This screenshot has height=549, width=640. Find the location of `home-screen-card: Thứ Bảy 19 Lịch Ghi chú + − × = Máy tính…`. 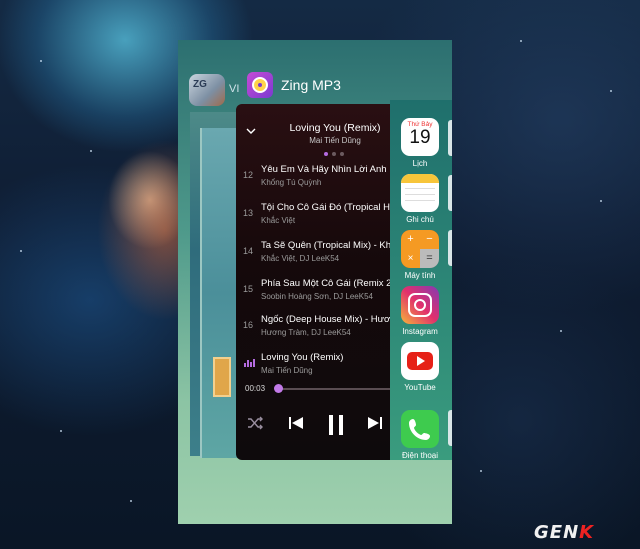

home-screen-card: Thứ Bảy 19 Lịch Ghi chú + − × = Máy tính… is located at coordinates (421, 280).